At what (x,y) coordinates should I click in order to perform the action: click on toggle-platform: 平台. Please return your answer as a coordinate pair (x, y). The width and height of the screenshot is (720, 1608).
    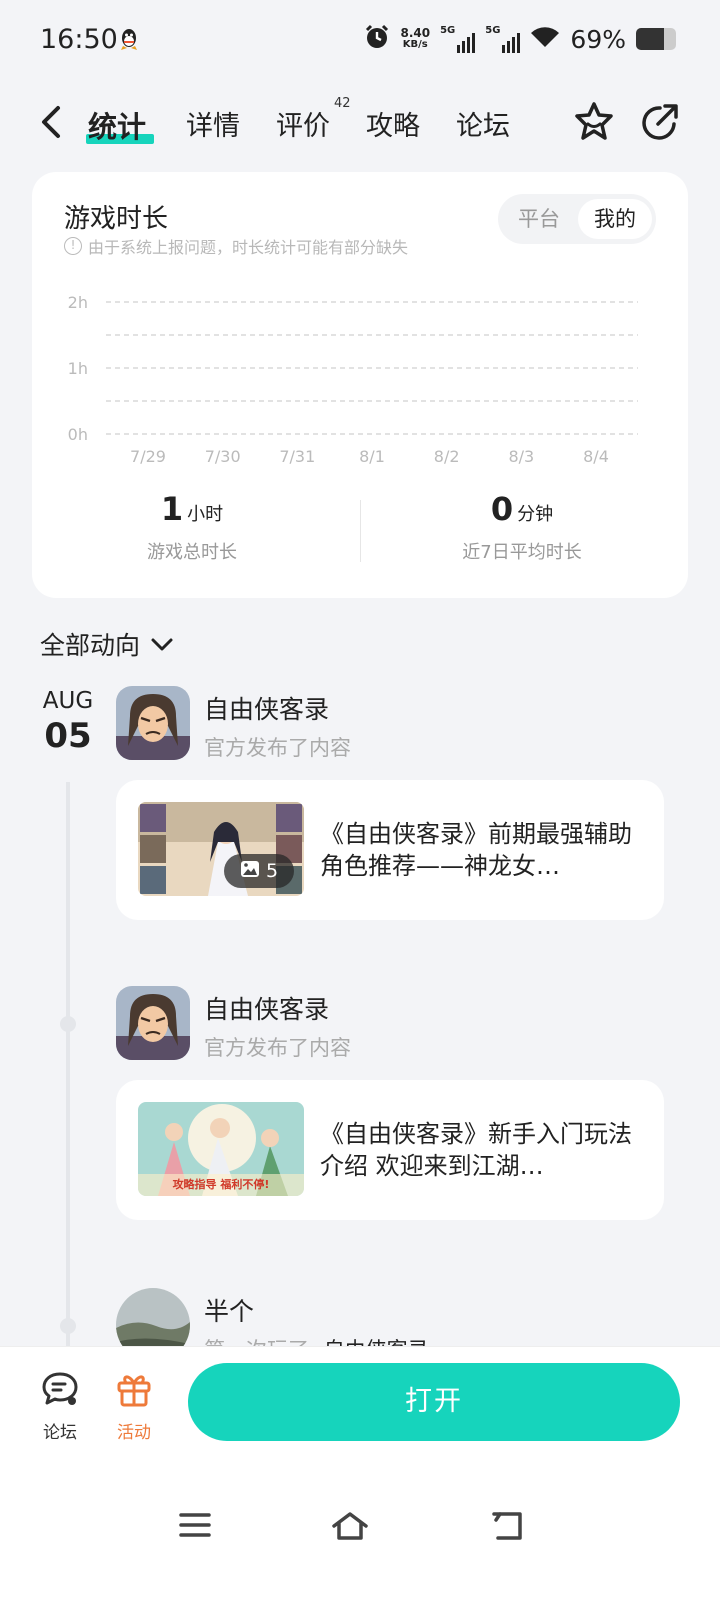
    Looking at the image, I should click on (539, 219).